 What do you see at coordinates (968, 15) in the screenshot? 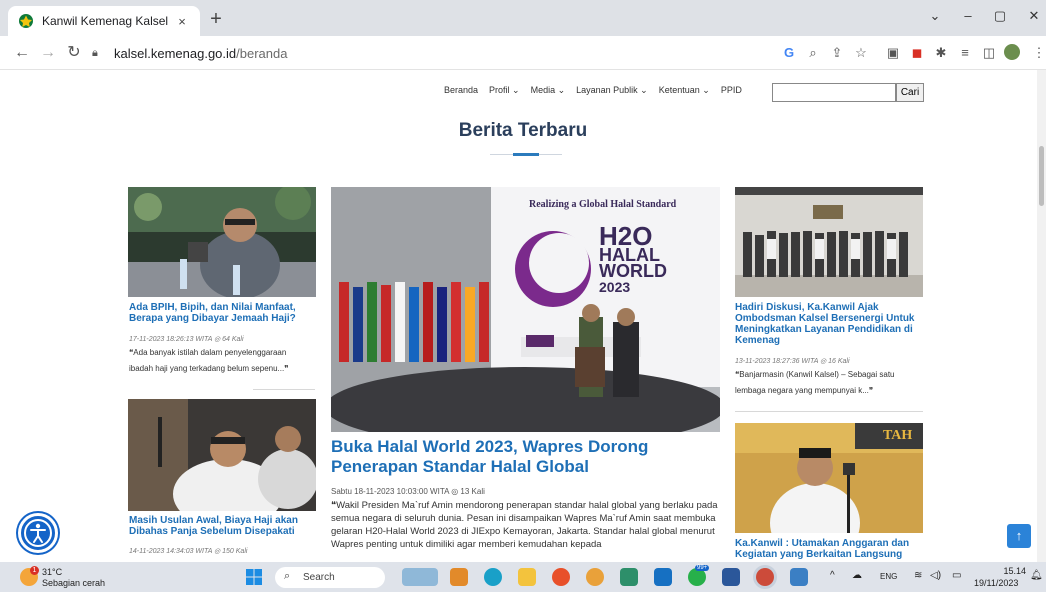
I see `minimize-button: –` at bounding box center [968, 15].